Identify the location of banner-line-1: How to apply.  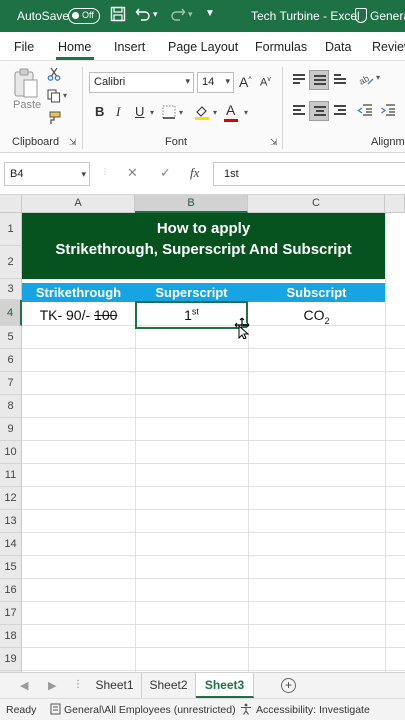
(203, 228).